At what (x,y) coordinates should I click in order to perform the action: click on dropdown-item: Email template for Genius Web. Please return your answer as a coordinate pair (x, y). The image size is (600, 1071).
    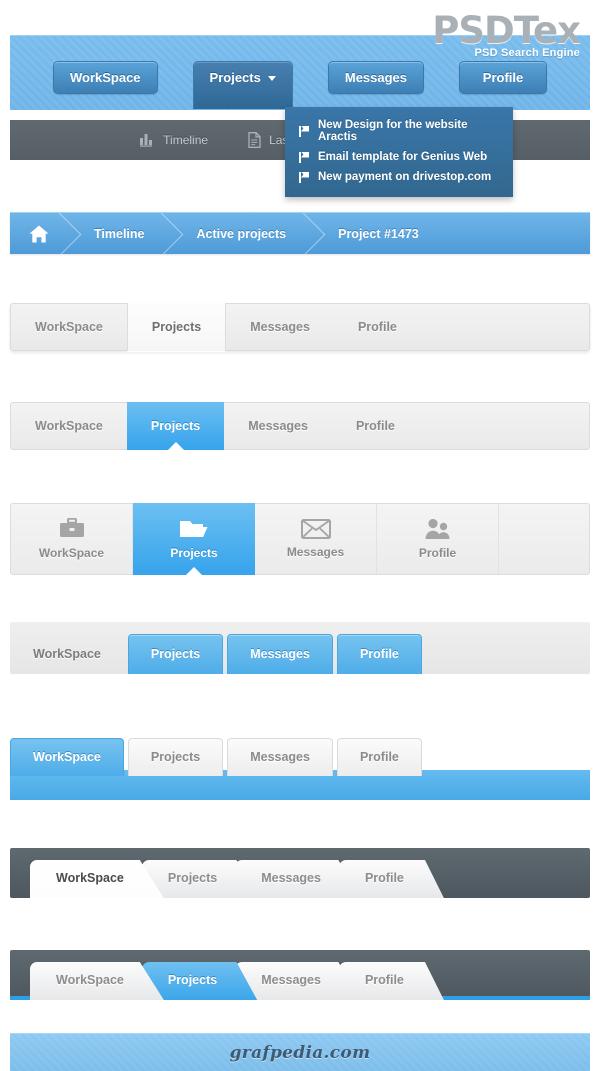
    Looking at the image, I should click on (399, 157).